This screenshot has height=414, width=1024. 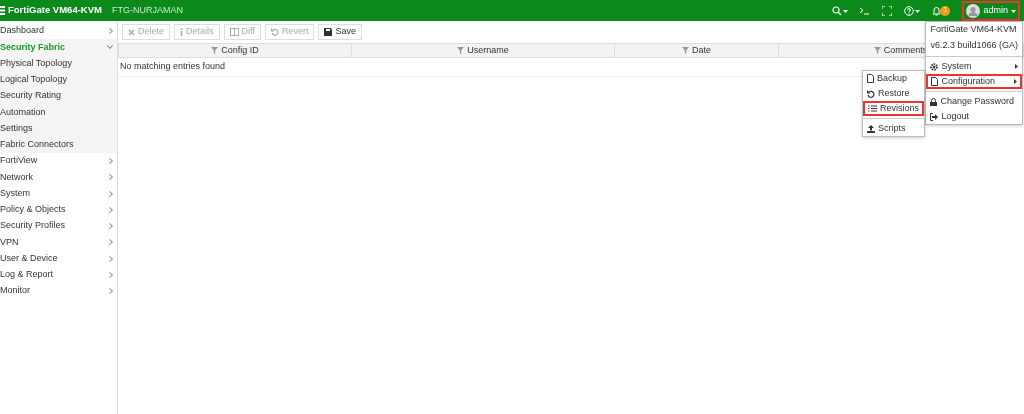 I want to click on logo-icon, so click(x=3, y=10).